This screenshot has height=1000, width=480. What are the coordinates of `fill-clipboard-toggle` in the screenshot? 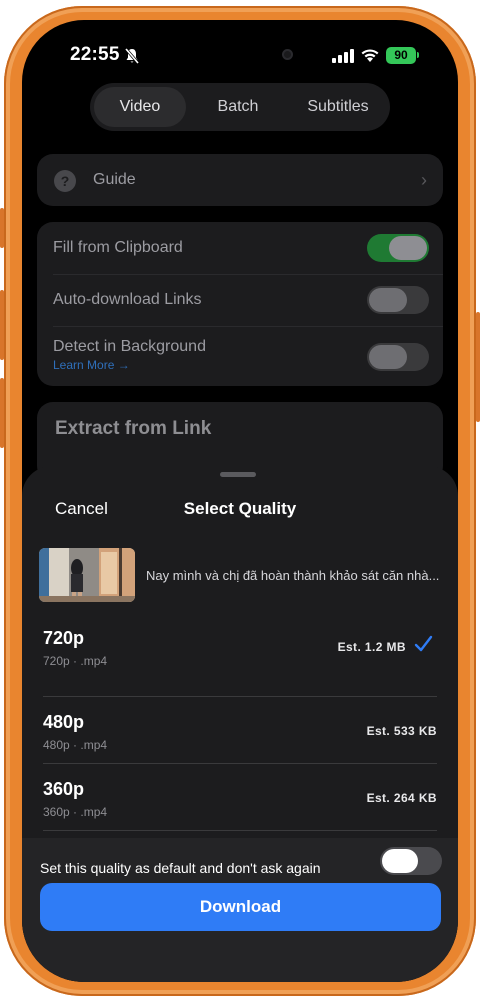 It's located at (398, 248).